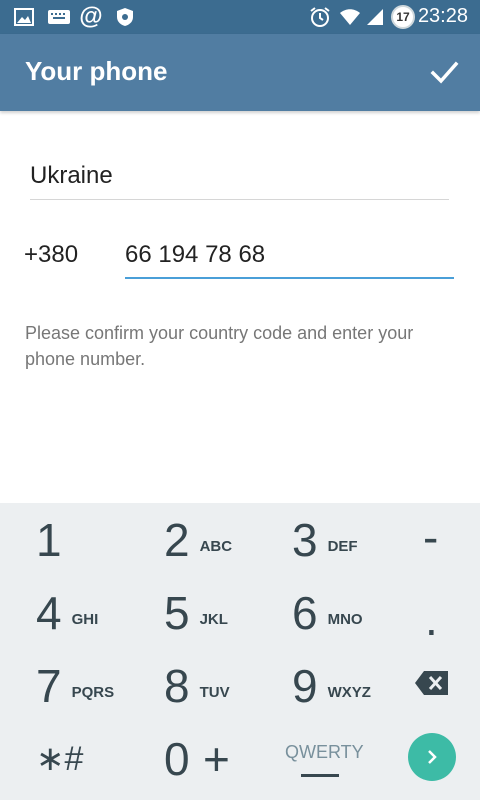 The height and width of the screenshot is (800, 480). What do you see at coordinates (240, 17) in the screenshot?
I see `status-bar: @ 17 23:28` at bounding box center [240, 17].